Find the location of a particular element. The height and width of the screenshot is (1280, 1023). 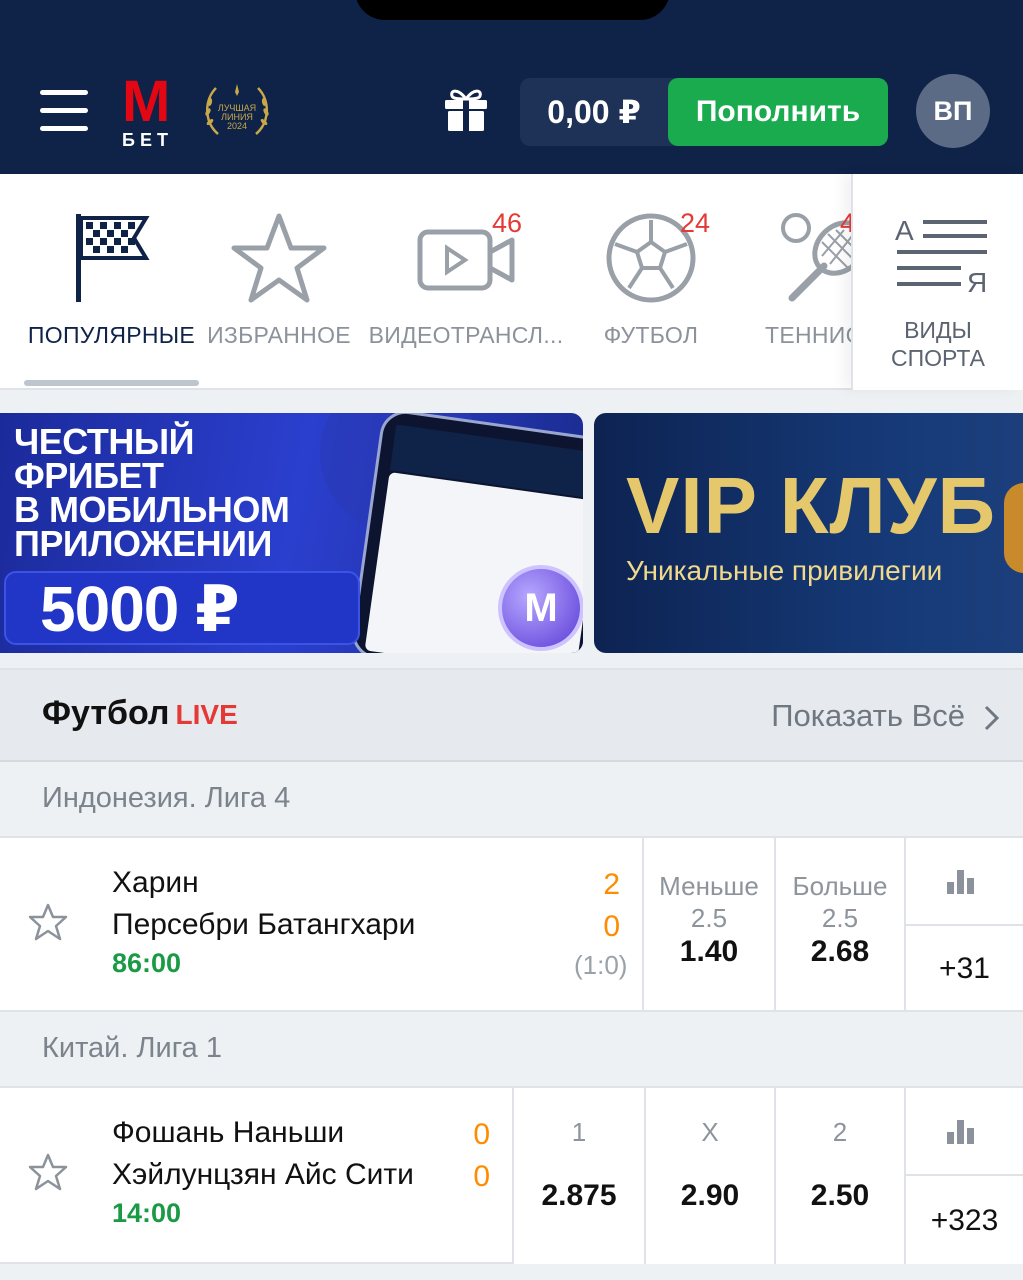

league-header: Китай. Лига 1 is located at coordinates (511, 1051).